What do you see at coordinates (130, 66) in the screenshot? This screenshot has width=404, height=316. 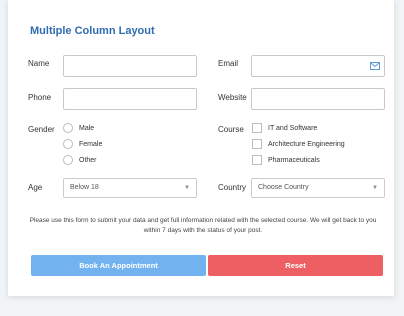 I see `name-input` at bounding box center [130, 66].